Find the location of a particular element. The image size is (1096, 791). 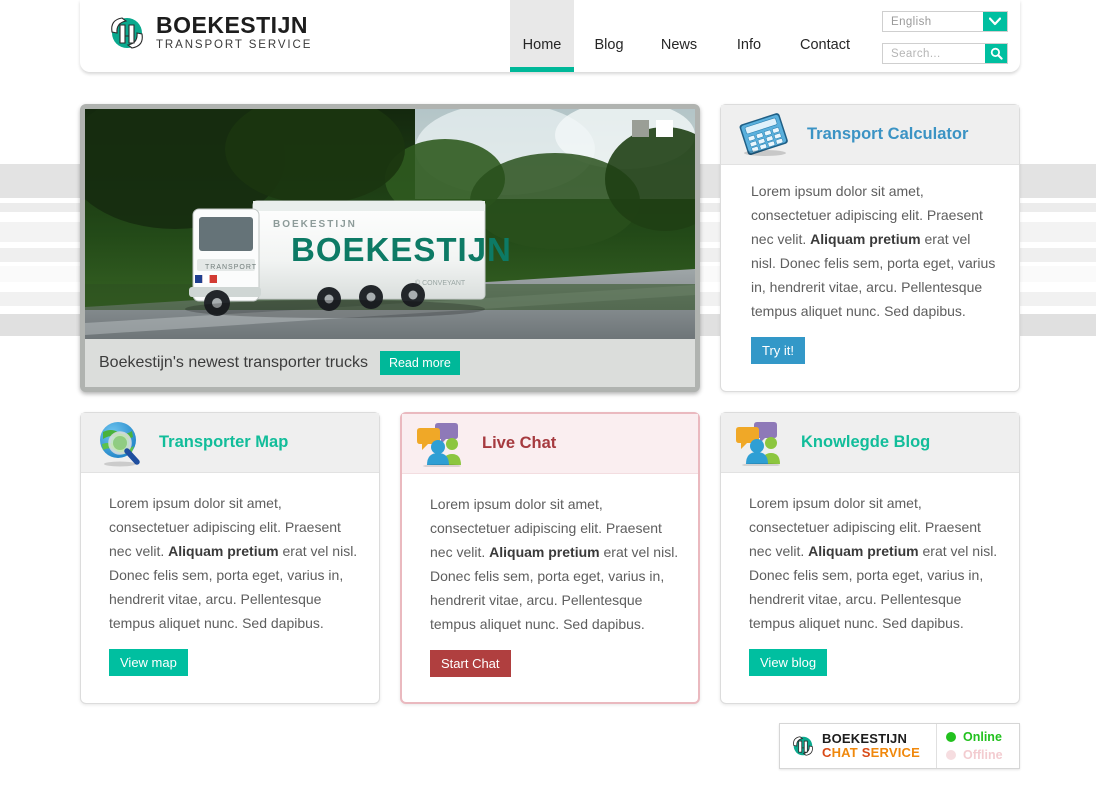

blog-card-title: Knowlegde Blog is located at coordinates (866, 442).